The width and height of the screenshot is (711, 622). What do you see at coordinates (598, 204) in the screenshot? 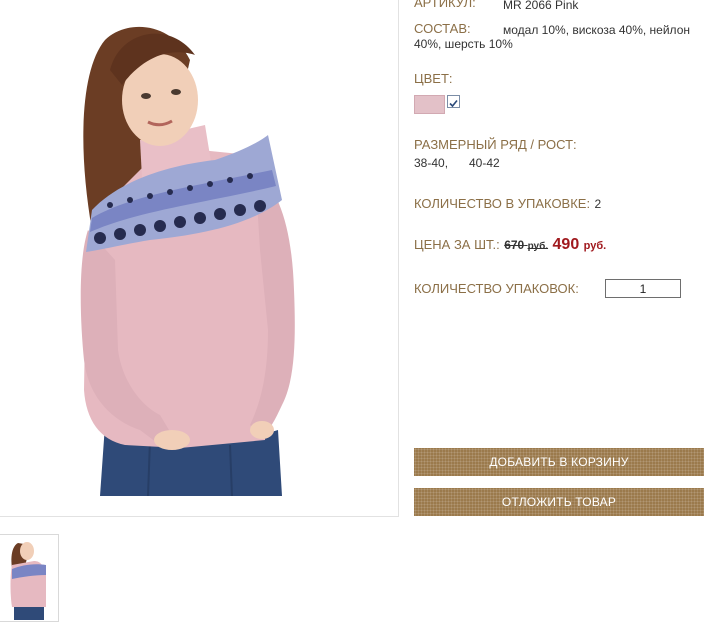
I see `pack-quantity-value: 2` at bounding box center [598, 204].